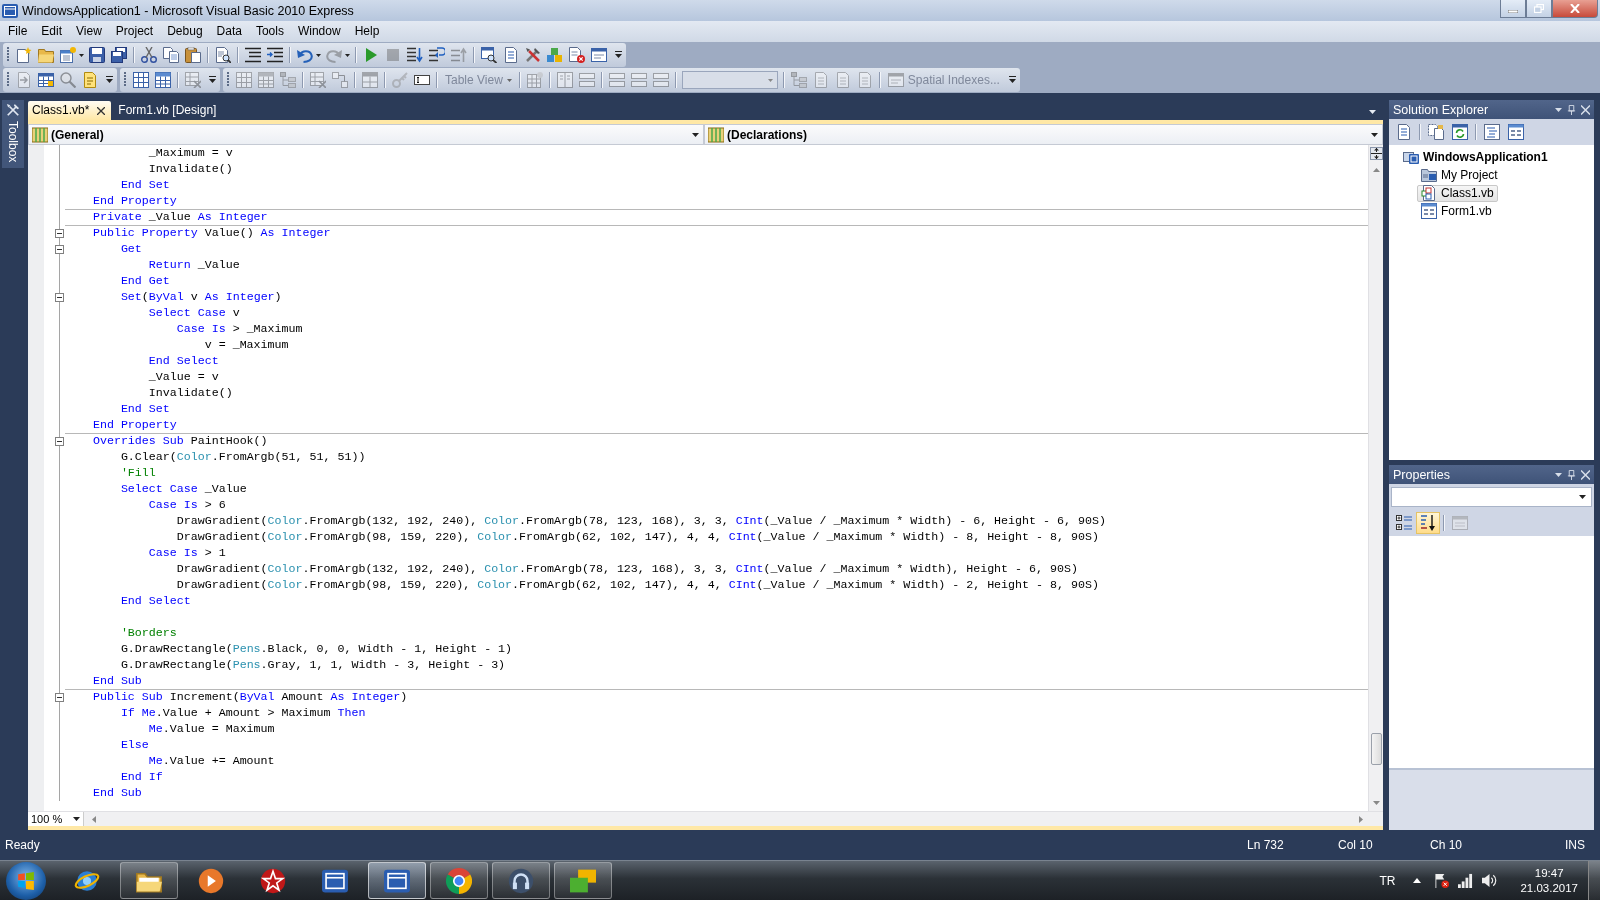 The width and height of the screenshot is (1600, 900). Describe the element at coordinates (422, 80) in the screenshot. I see `text-field-icon` at that location.